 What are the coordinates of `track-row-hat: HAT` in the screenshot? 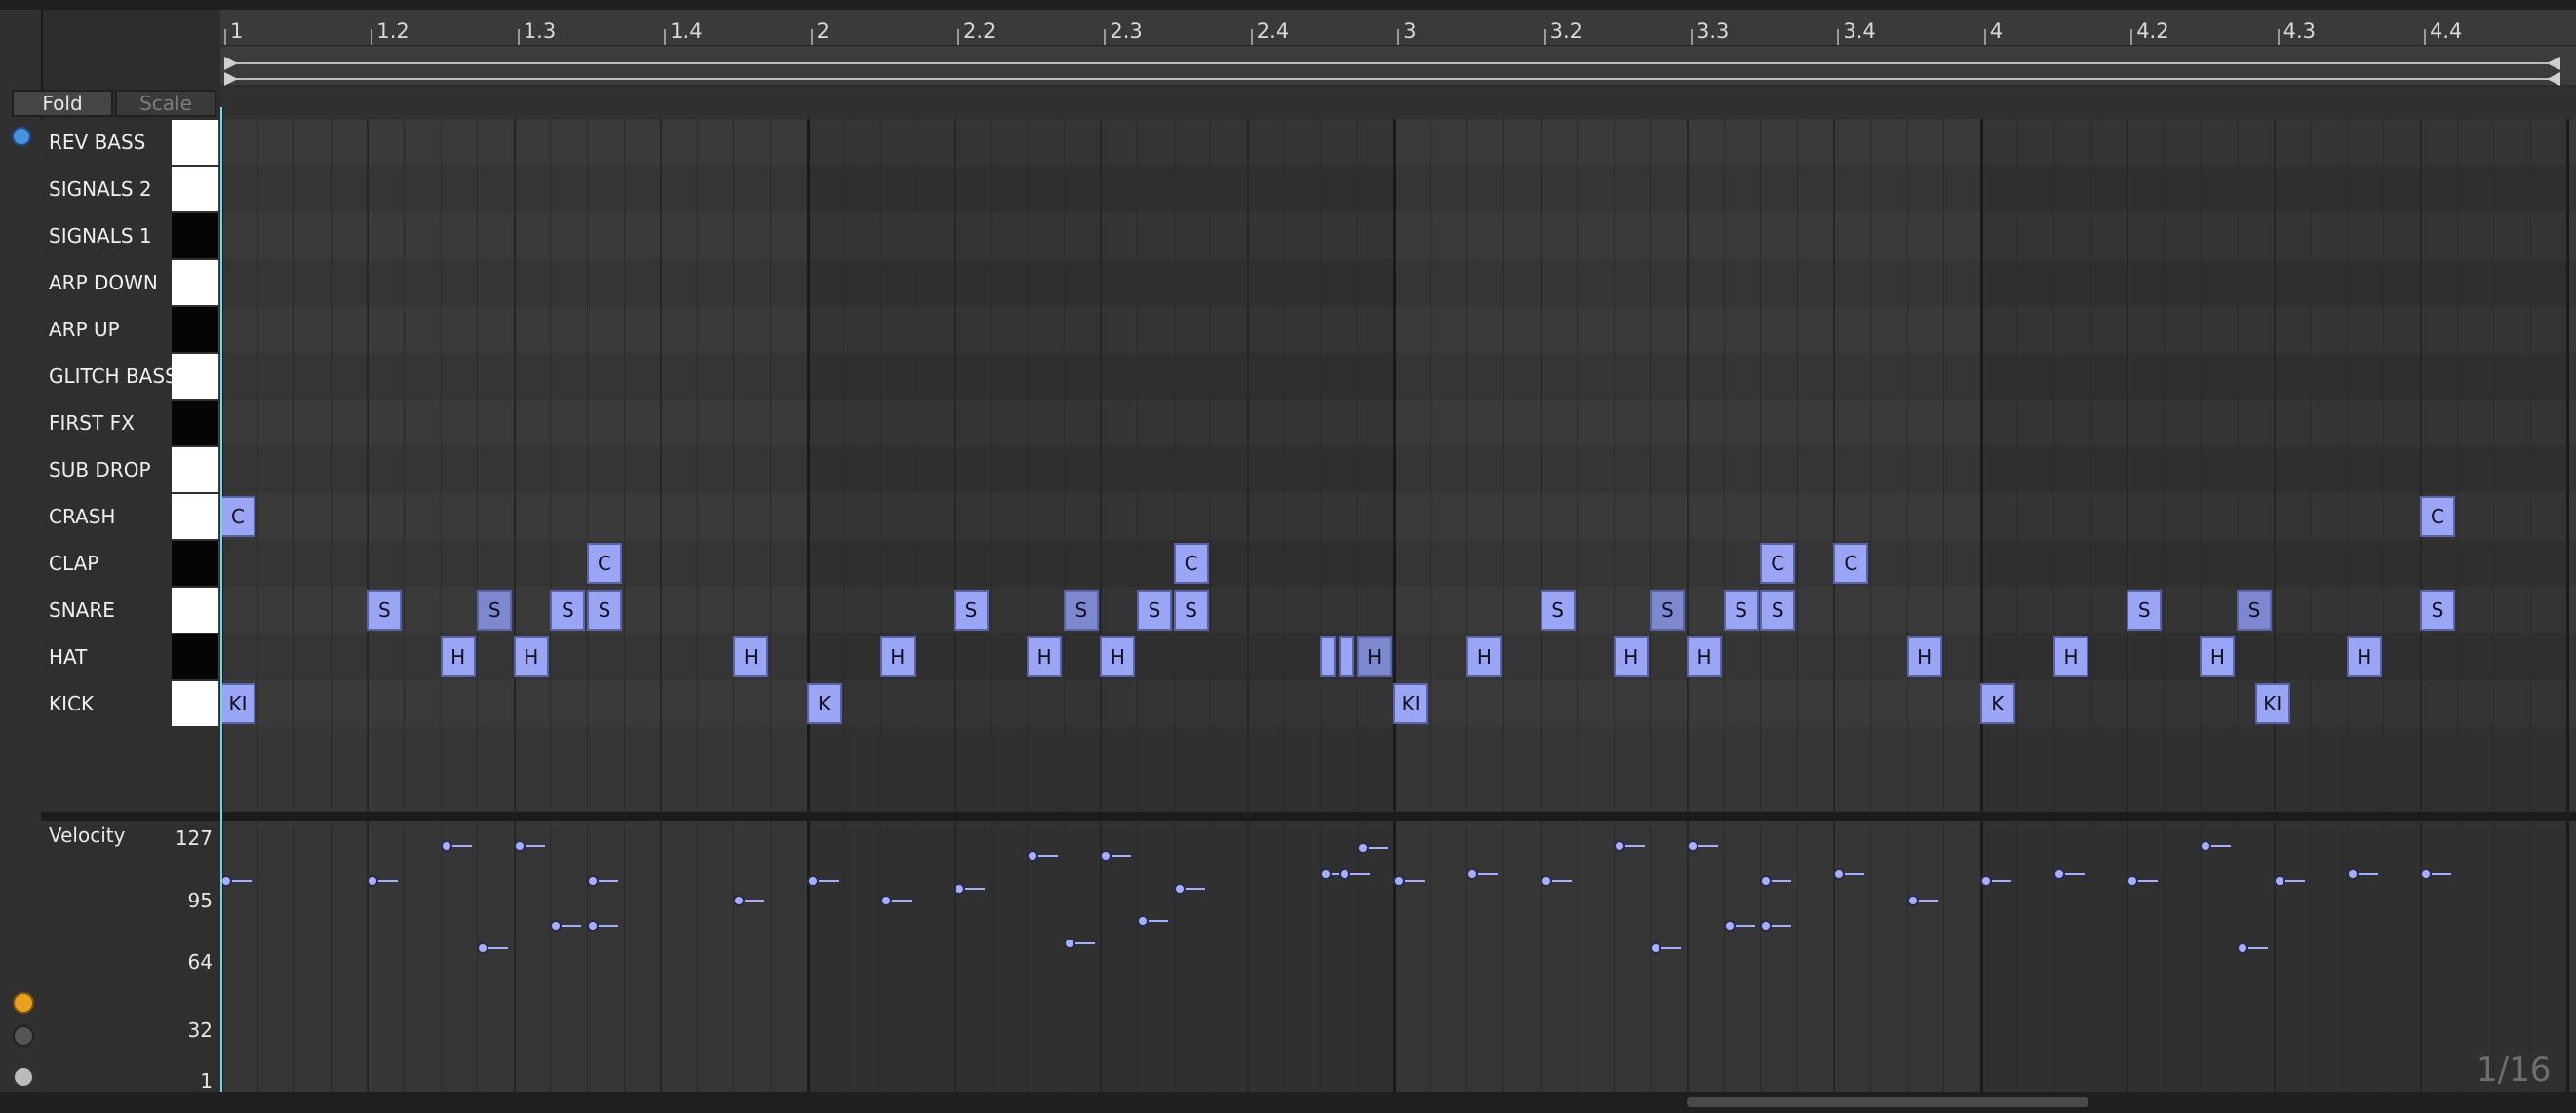 It's located at (130, 656).